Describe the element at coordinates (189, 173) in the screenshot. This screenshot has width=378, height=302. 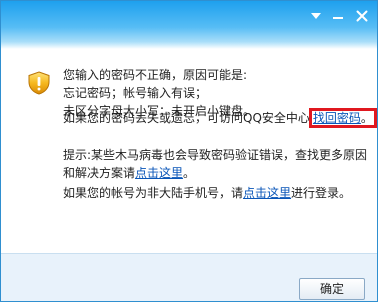
I see `virus-tip-suffix: 。` at that location.